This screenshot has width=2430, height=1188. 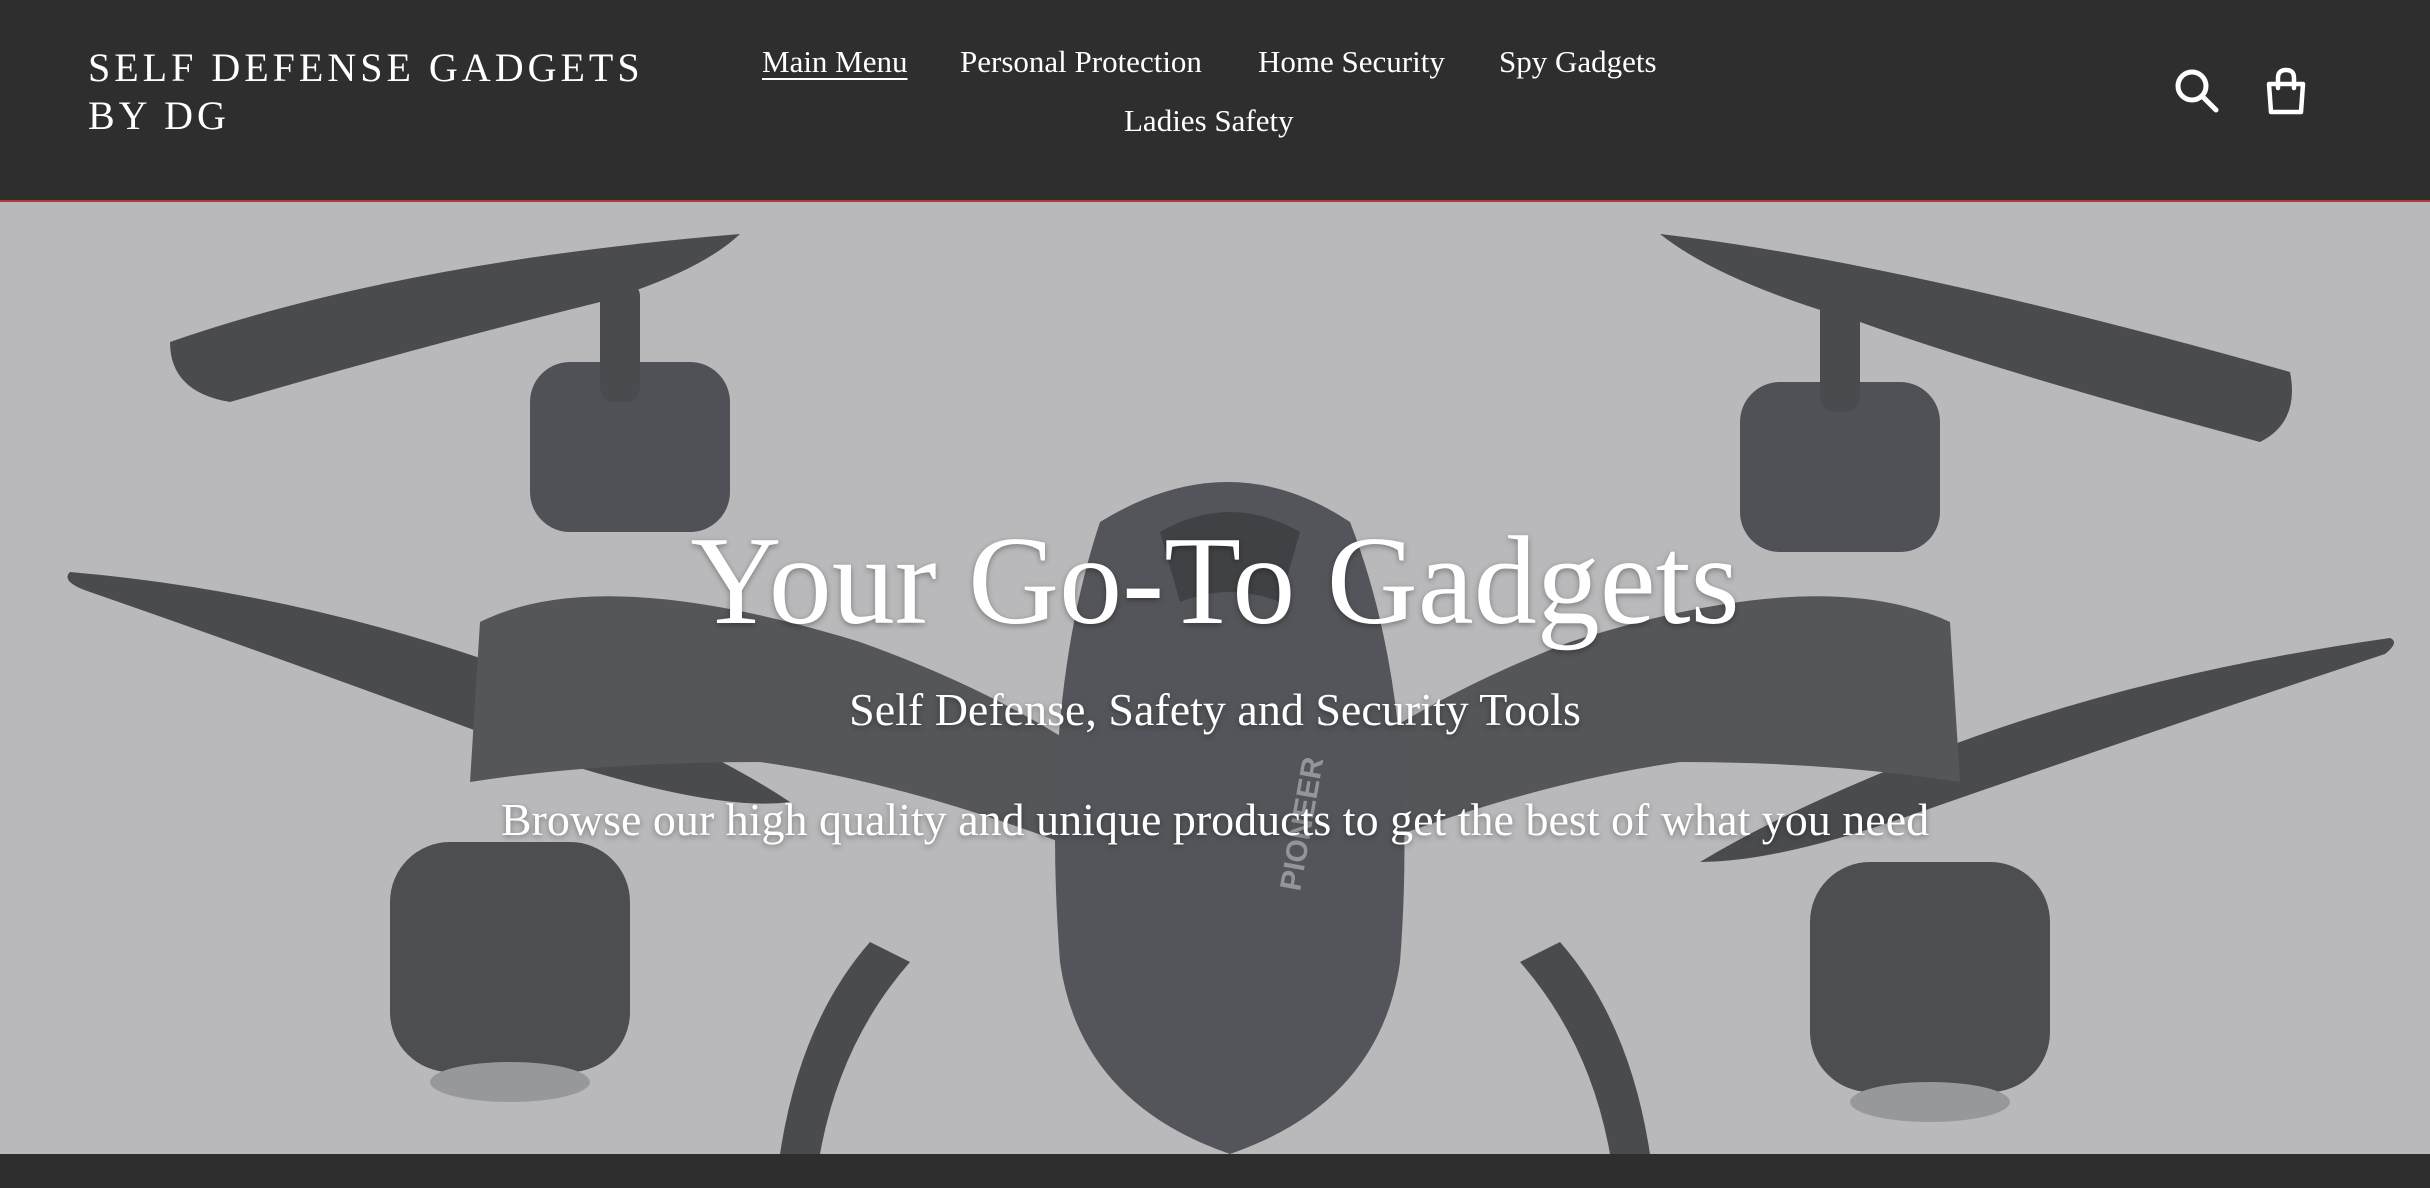 I want to click on hero-title: Your Go-To Gadgets, so click(x=1215, y=581).